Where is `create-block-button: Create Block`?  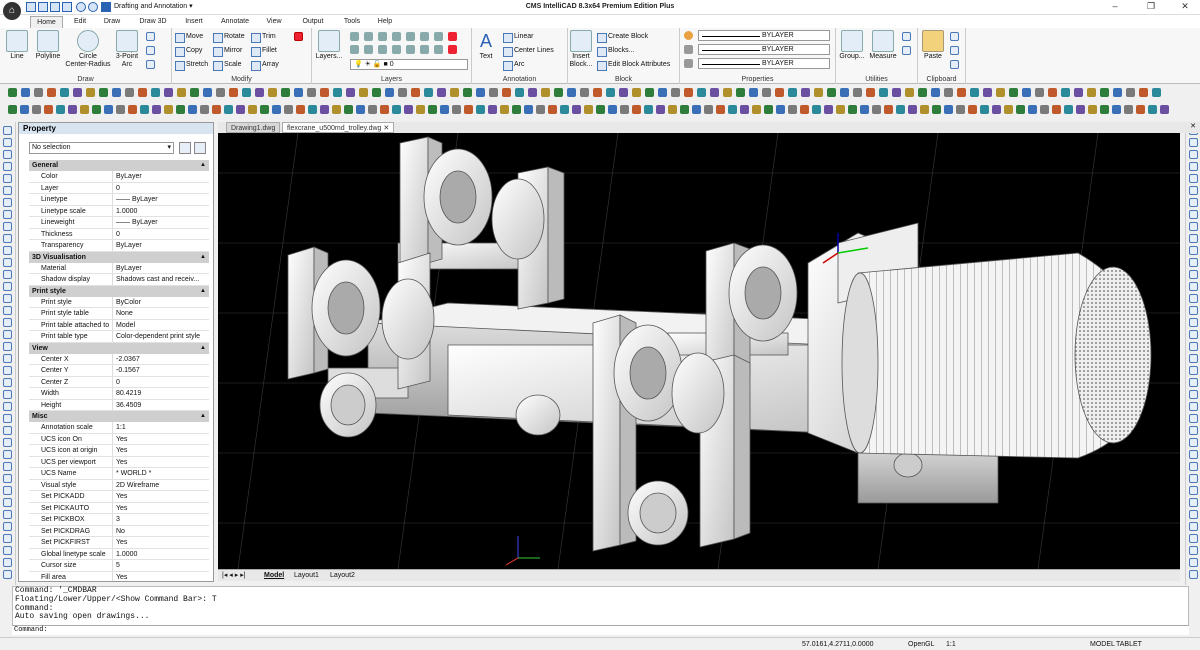
create-block-button: Create Block is located at coordinates (622, 37).